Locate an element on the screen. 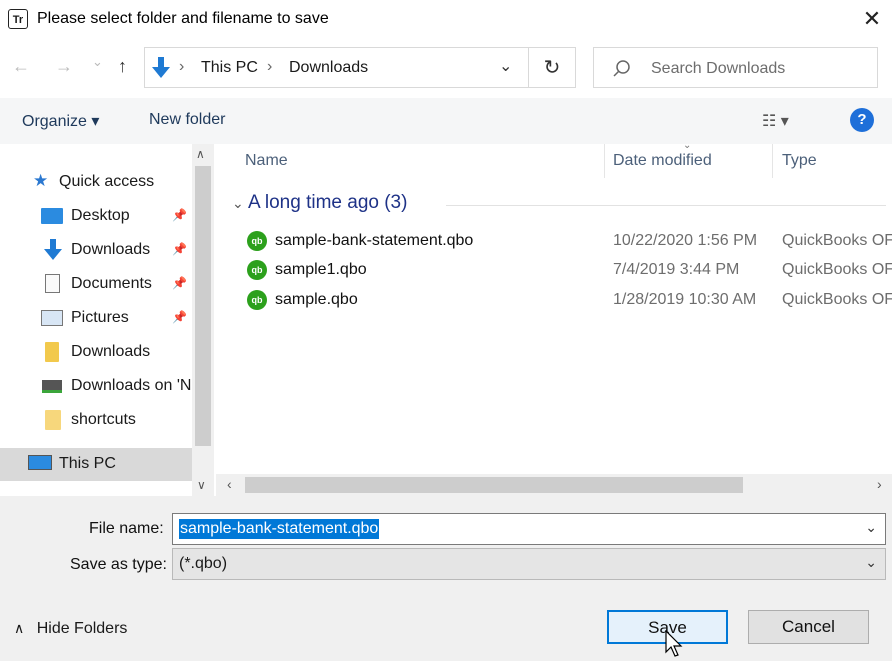 The height and width of the screenshot is (661, 892). mouse-cursor-icon is located at coordinates (674, 643).